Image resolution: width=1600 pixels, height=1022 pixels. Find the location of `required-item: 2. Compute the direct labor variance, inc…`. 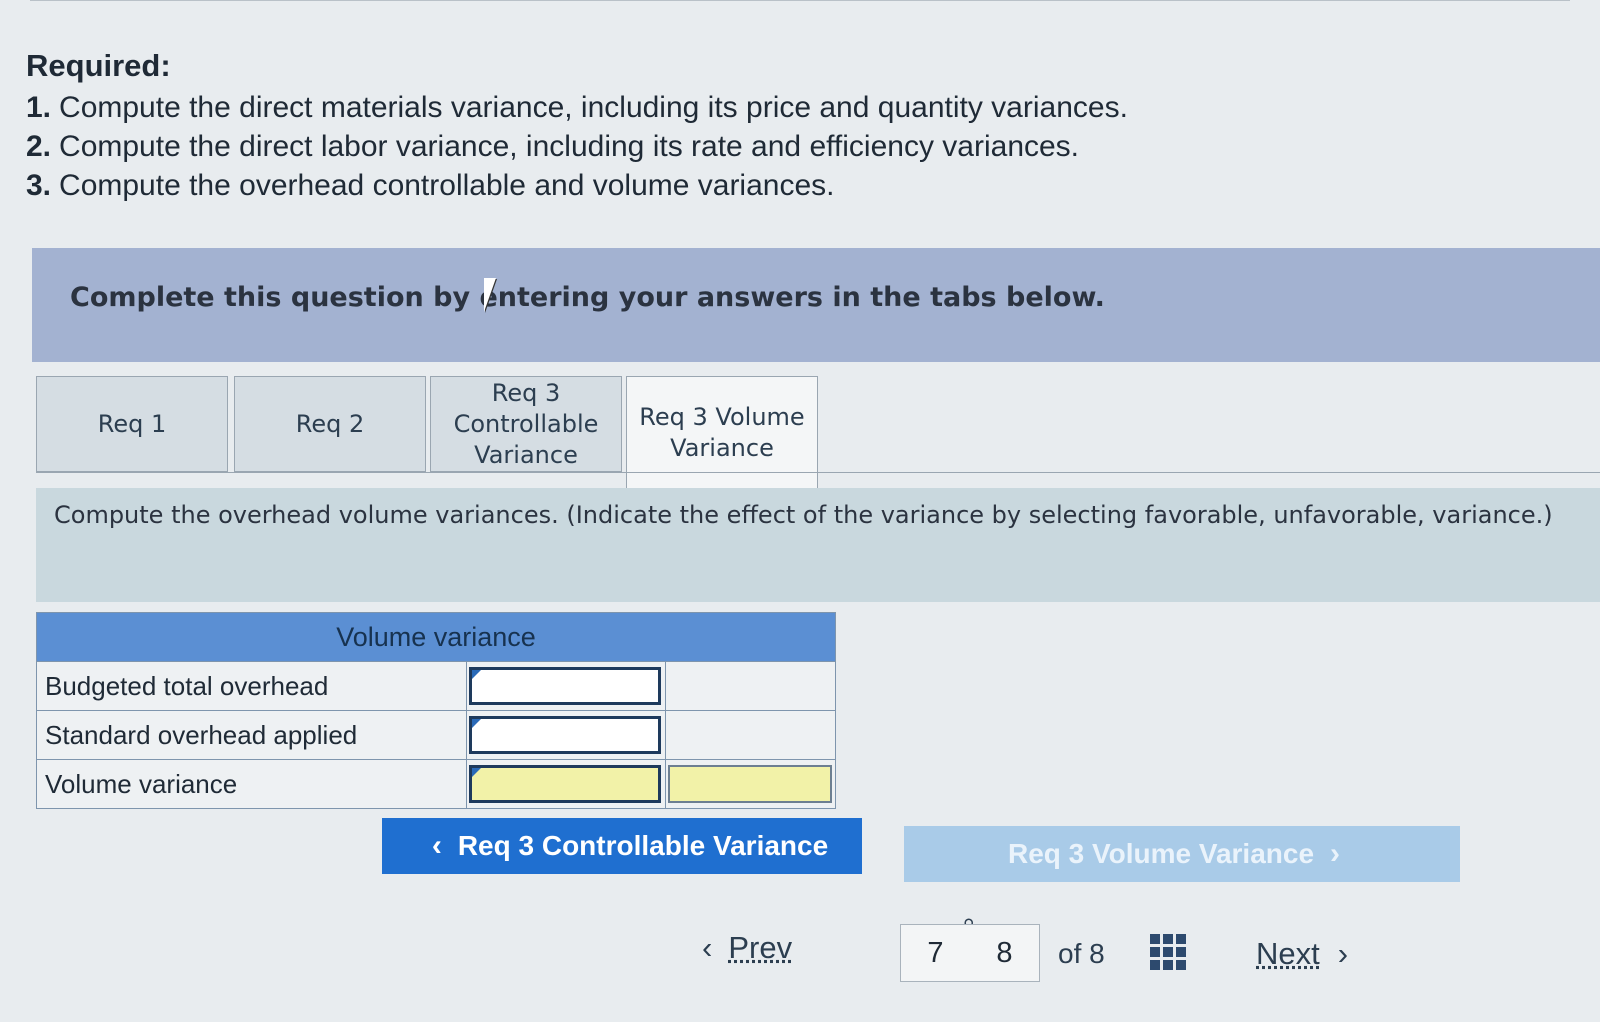

required-item: 2. Compute the direct labor variance, inc… is located at coordinates (553, 146).